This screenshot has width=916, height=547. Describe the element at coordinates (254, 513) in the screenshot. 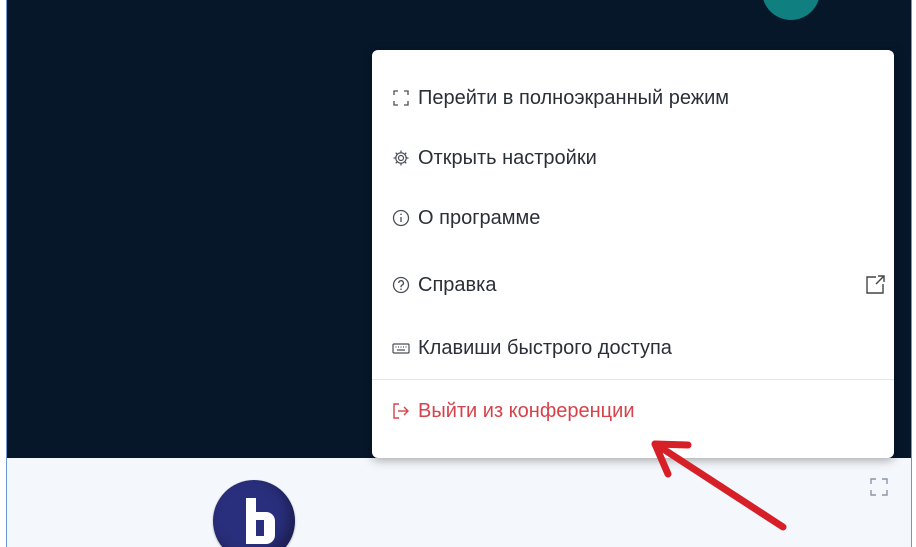

I see `app-logo-icon` at that location.